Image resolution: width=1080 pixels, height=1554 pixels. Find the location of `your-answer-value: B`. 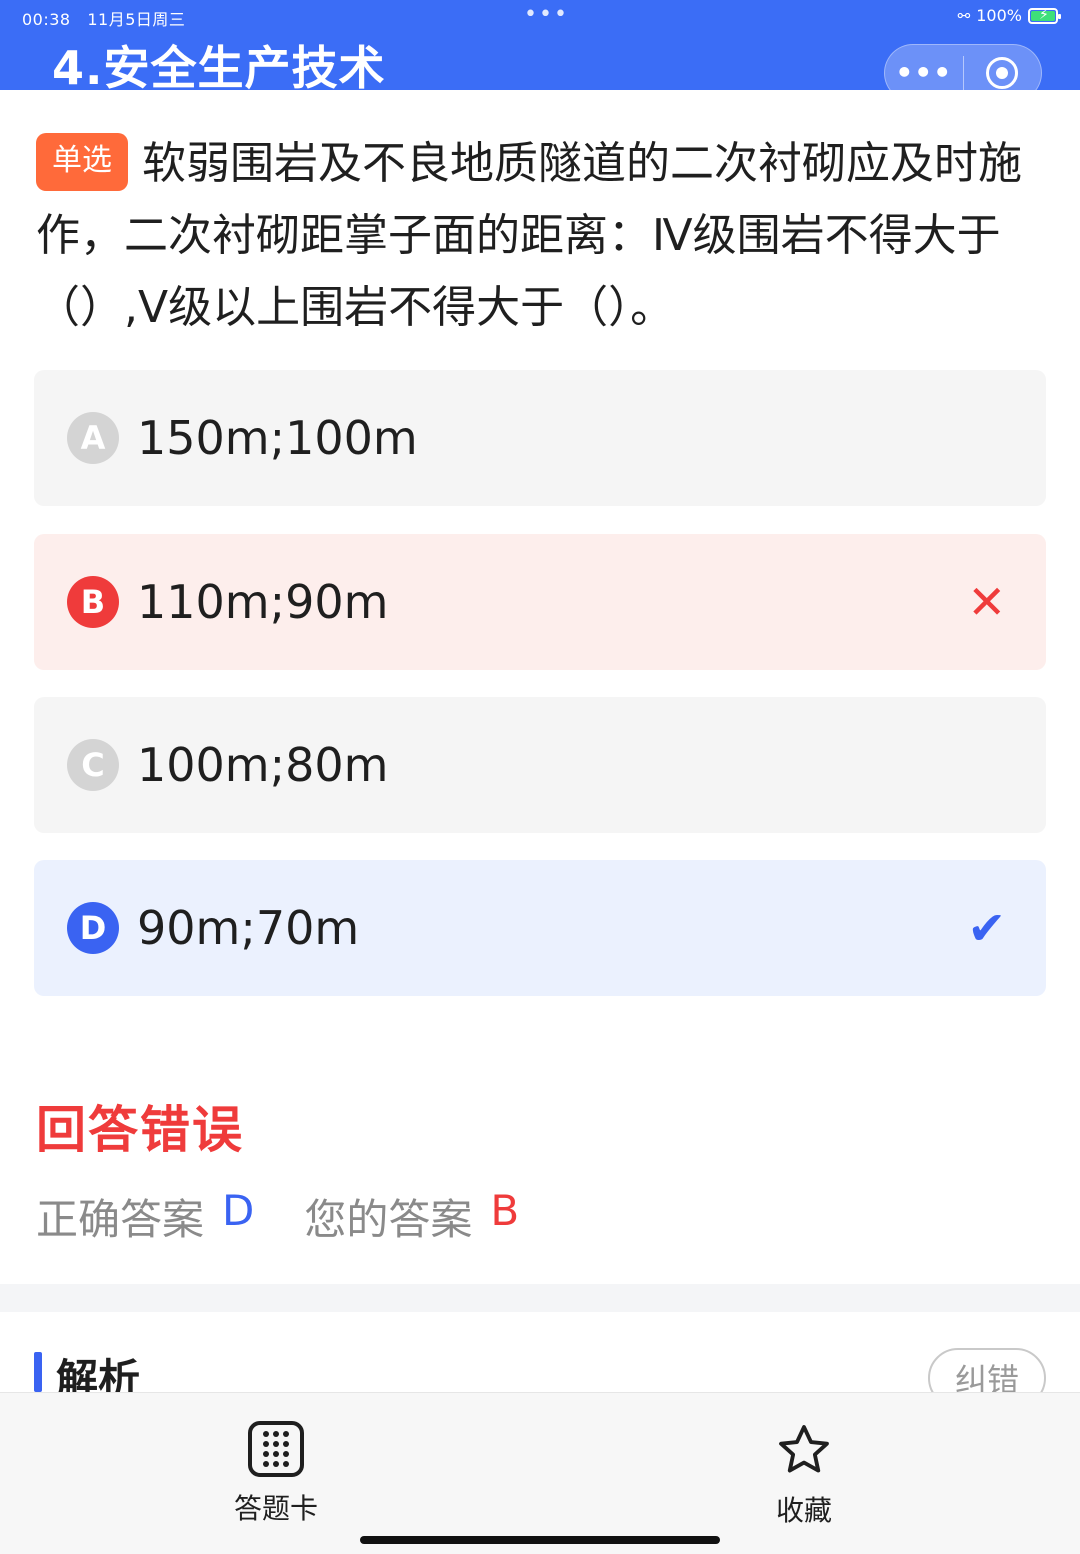

your-answer-value: B is located at coordinates (505, 1210).